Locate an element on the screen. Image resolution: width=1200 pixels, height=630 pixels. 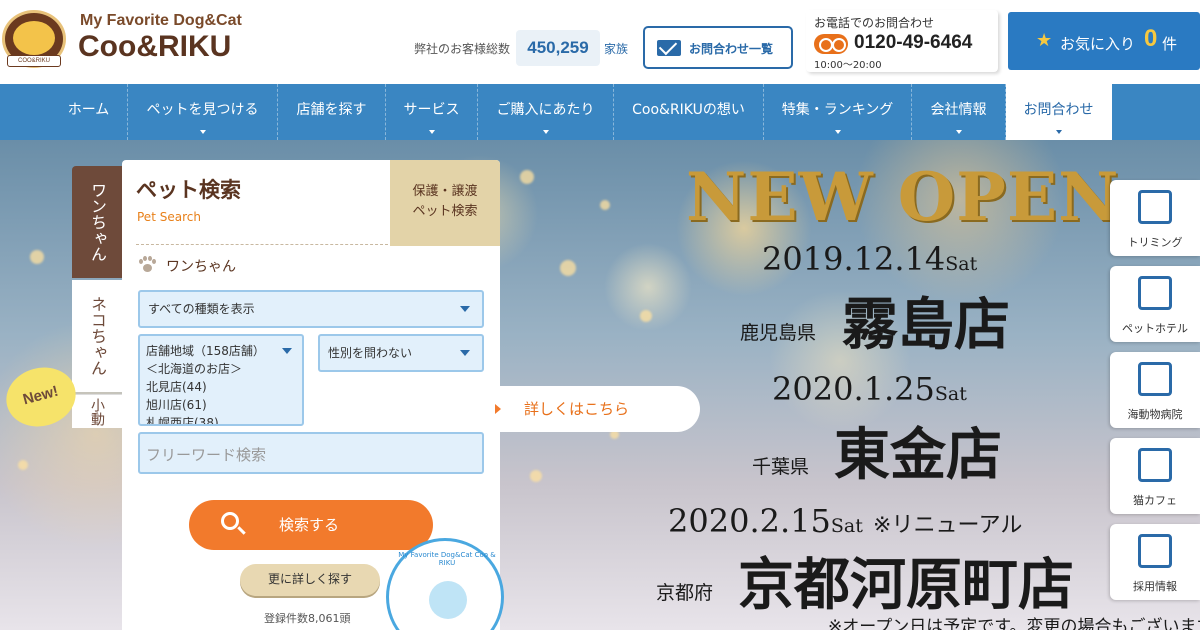
nav-item-contact: お問合わせ is located at coordinates (1059, 112).